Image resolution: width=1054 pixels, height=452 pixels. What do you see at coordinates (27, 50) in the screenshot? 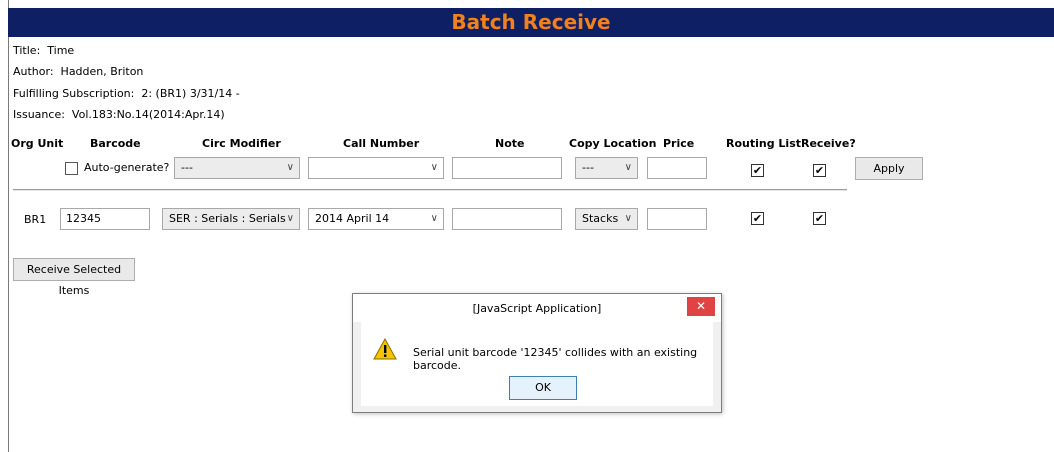
I see `title-label: Title:` at bounding box center [27, 50].